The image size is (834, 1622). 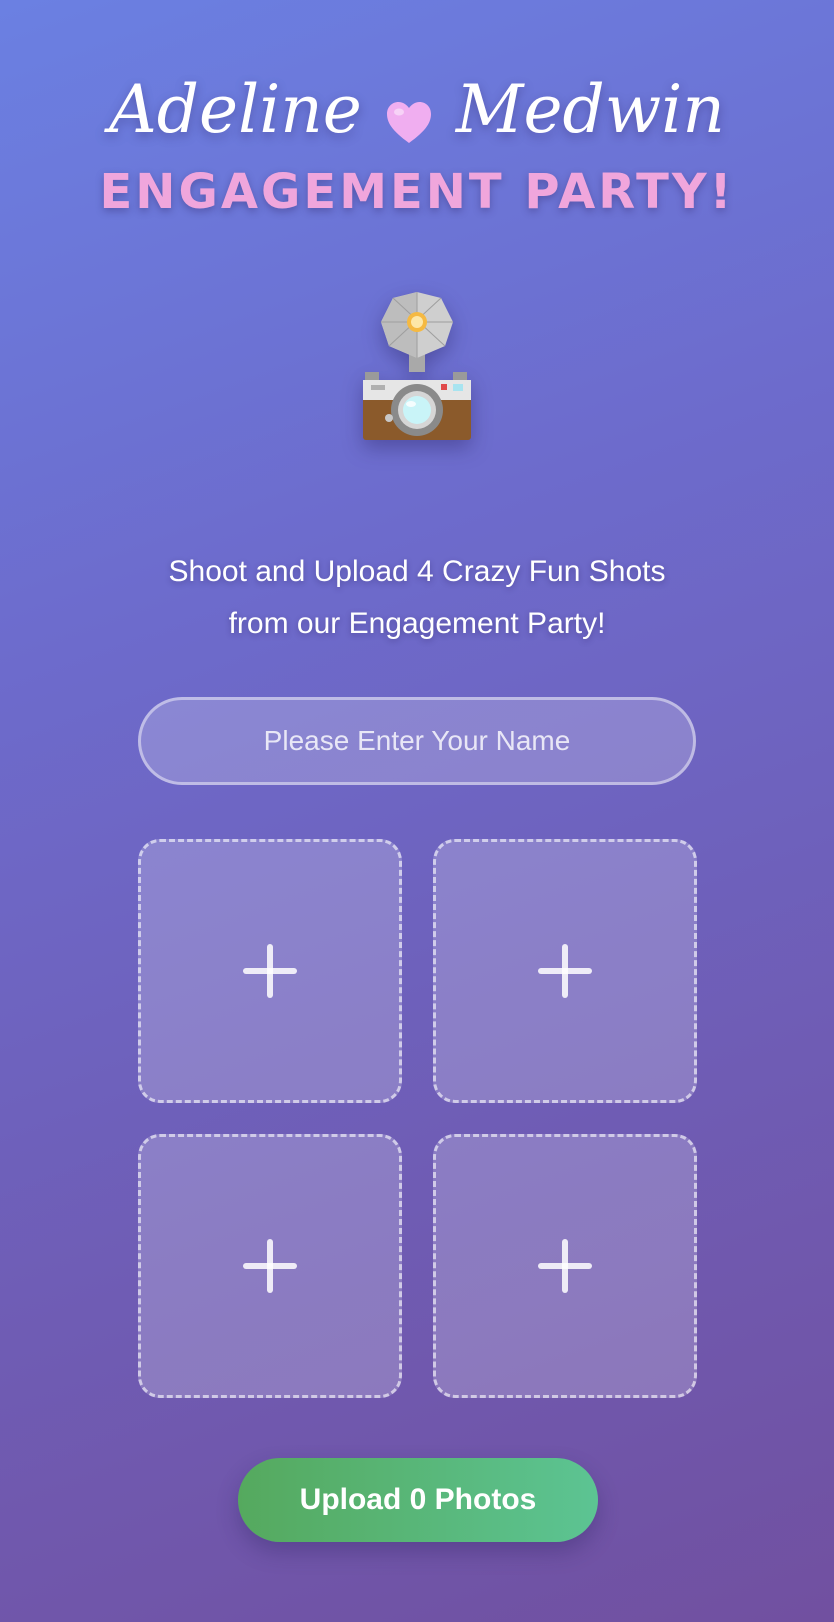 What do you see at coordinates (418, 1500) in the screenshot?
I see `upload-photos-button: Upload 0 Photos` at bounding box center [418, 1500].